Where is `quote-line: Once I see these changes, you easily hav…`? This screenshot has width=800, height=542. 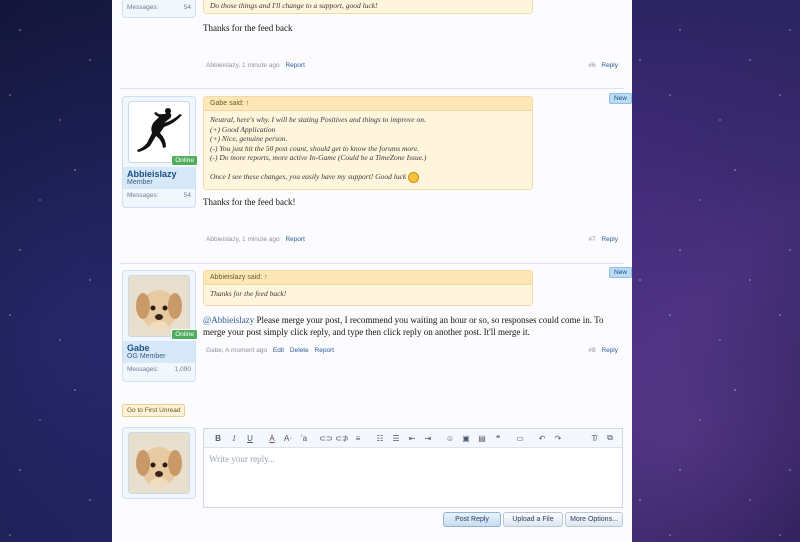
quote-line: Once I see these changes, you easily hav… is located at coordinates (368, 177).